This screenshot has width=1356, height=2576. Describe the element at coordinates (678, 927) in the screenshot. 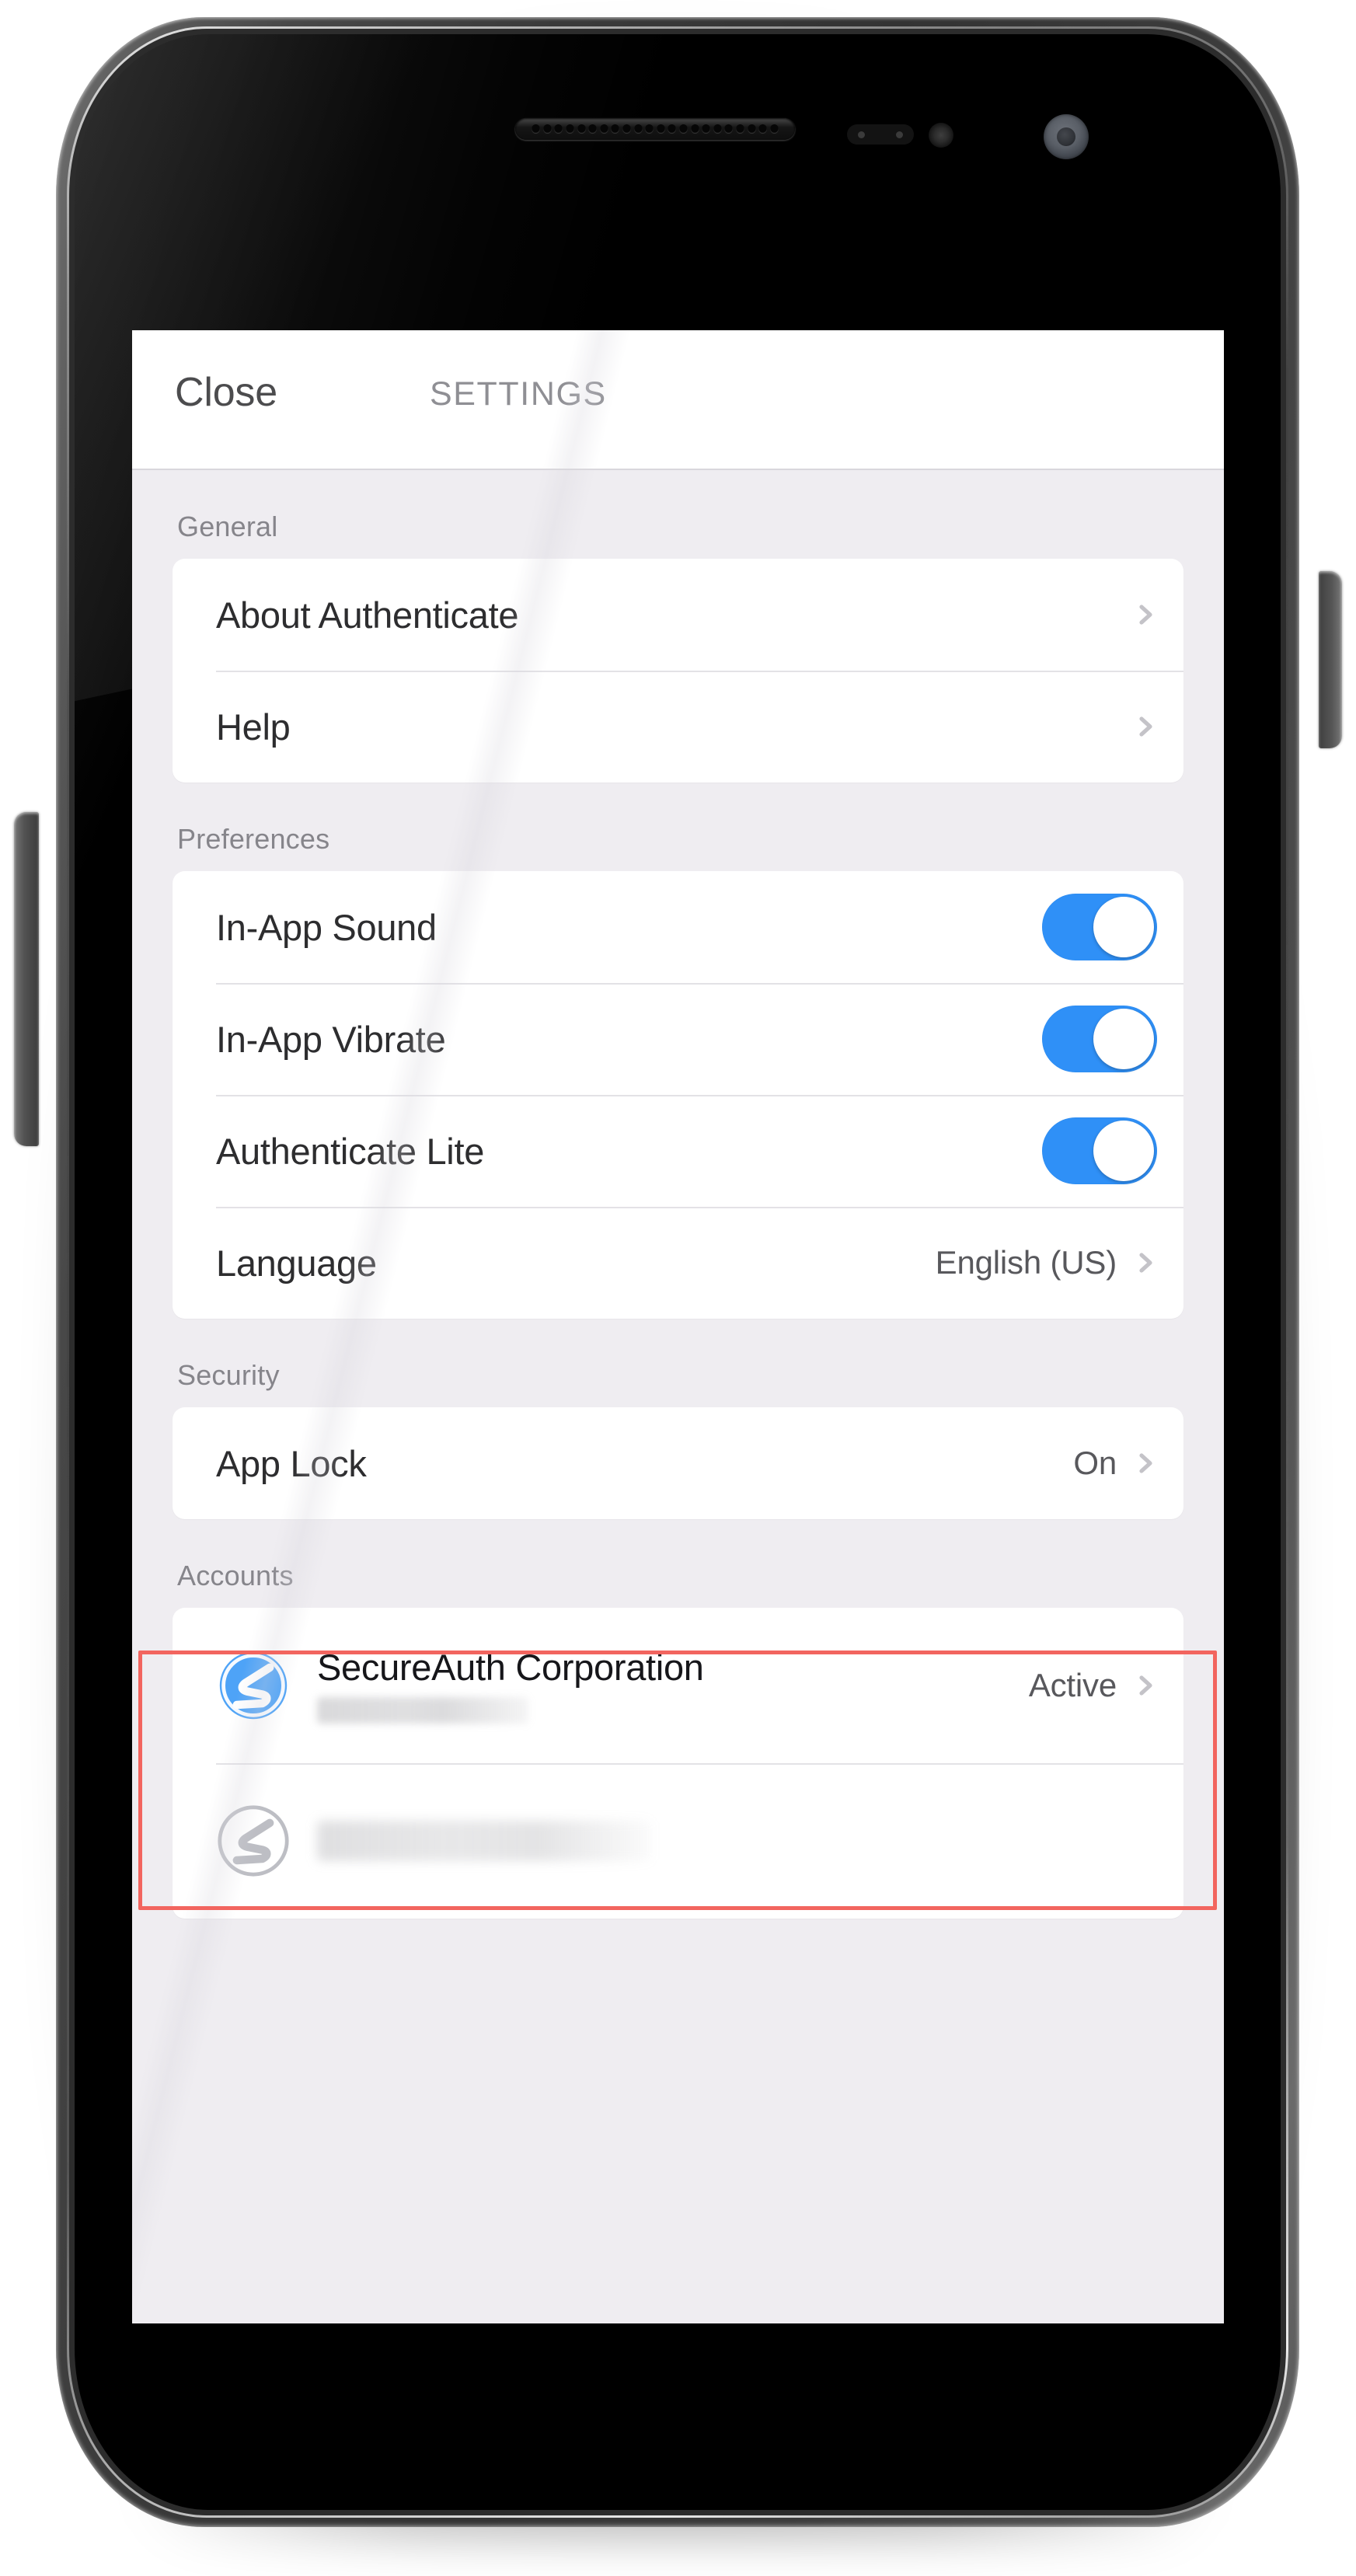

I see `row-in-app-sound: In-App Sound` at that location.